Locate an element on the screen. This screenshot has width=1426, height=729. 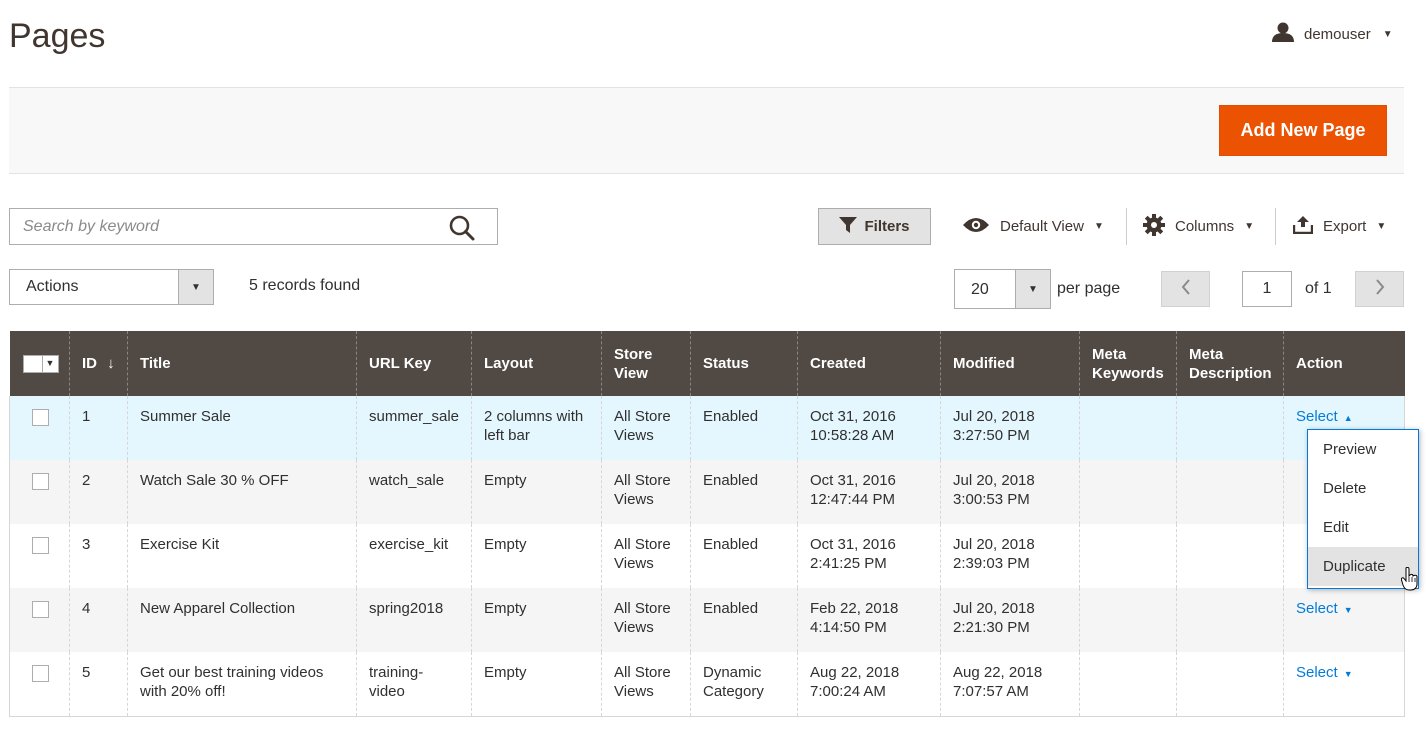
page-title: Pages is located at coordinates (57, 36).